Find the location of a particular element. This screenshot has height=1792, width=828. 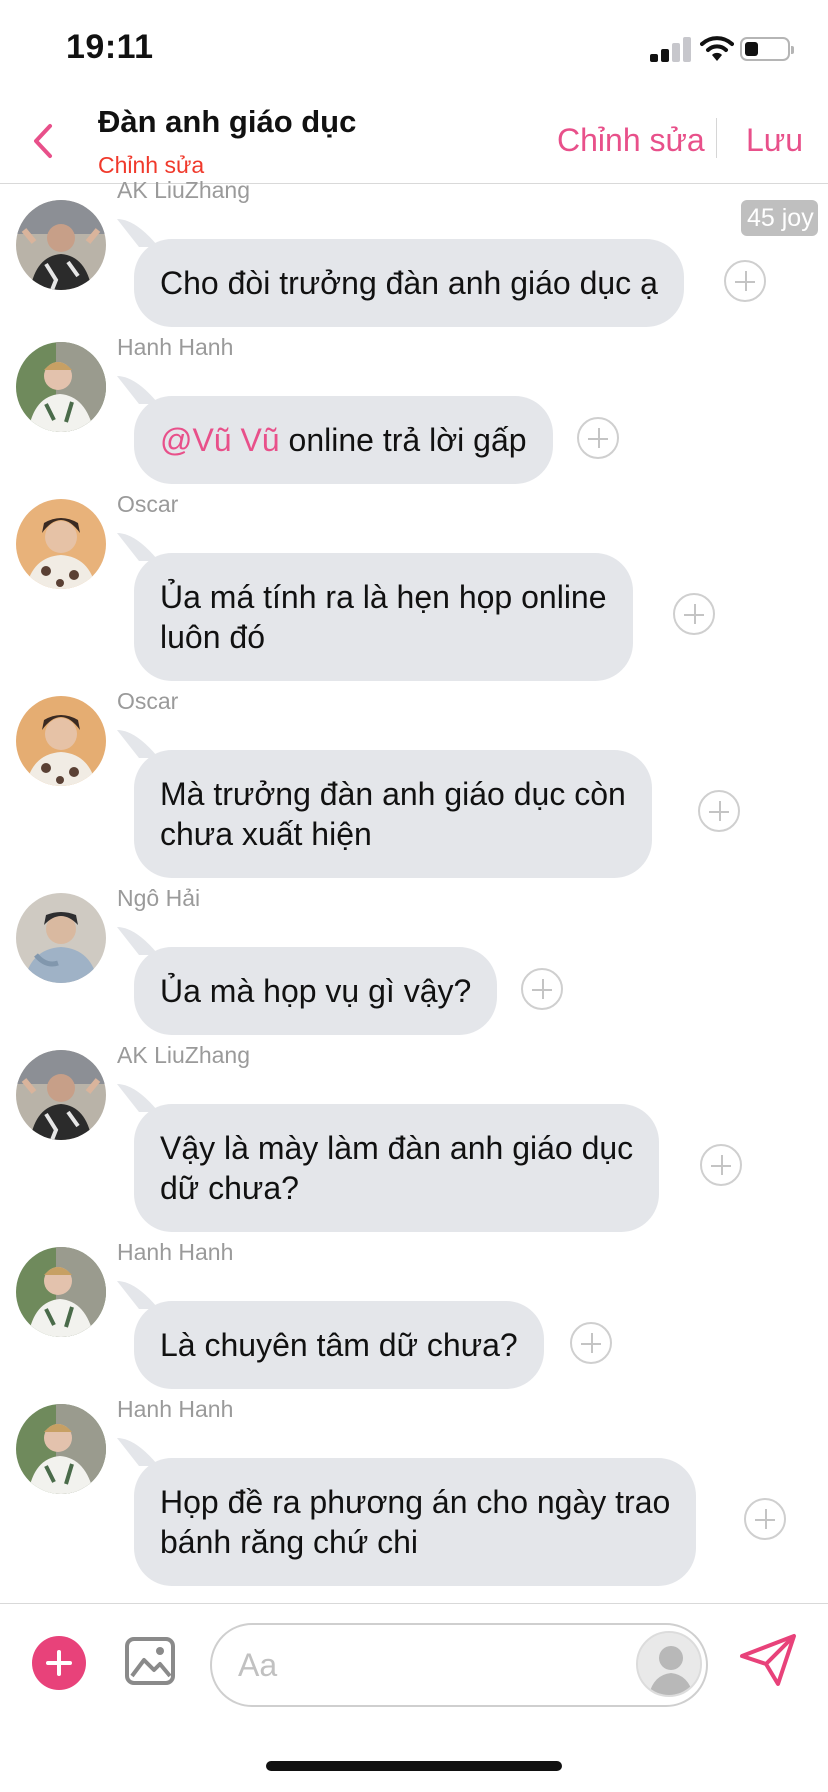

nav-divider is located at coordinates (716, 138).